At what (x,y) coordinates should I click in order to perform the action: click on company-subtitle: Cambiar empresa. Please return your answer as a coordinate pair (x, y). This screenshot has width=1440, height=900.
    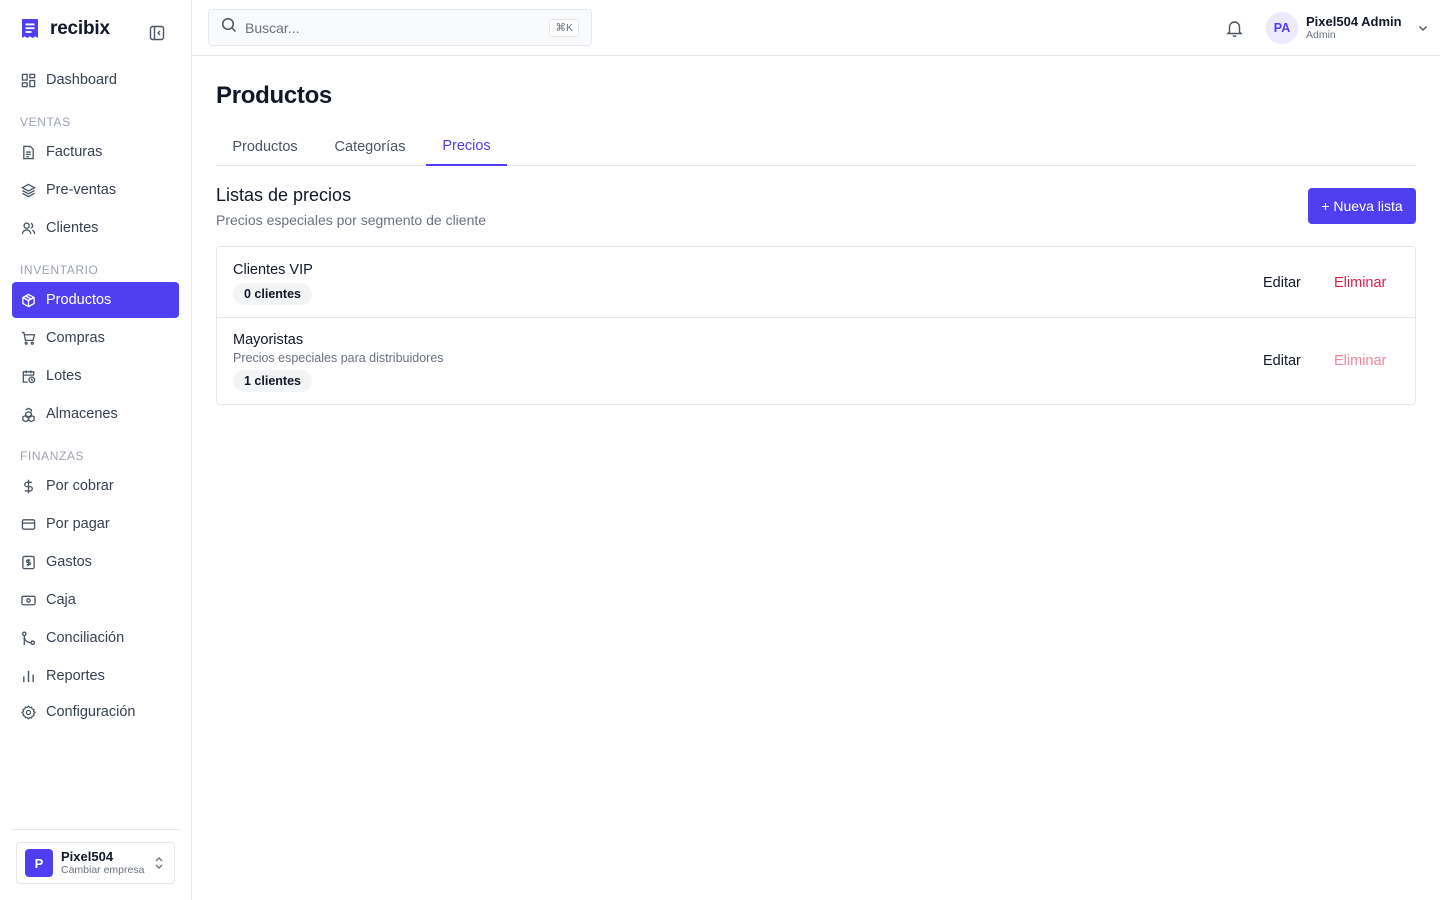
    Looking at the image, I should click on (103, 870).